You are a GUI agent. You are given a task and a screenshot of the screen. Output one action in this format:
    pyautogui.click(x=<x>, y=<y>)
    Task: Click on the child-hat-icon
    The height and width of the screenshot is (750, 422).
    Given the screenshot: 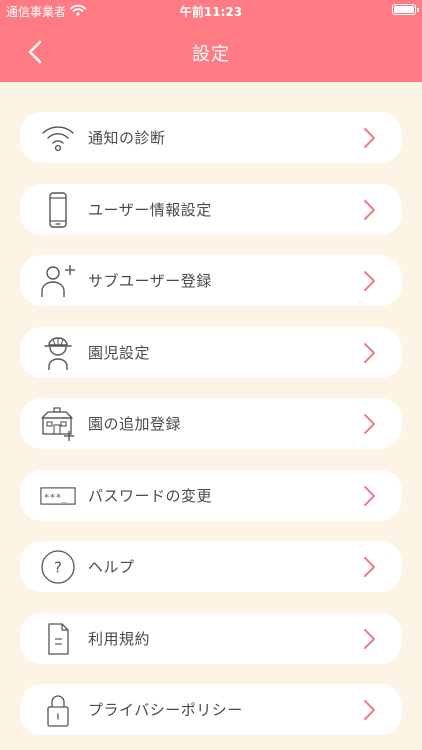 What is the action you would take?
    pyautogui.click(x=58, y=353)
    